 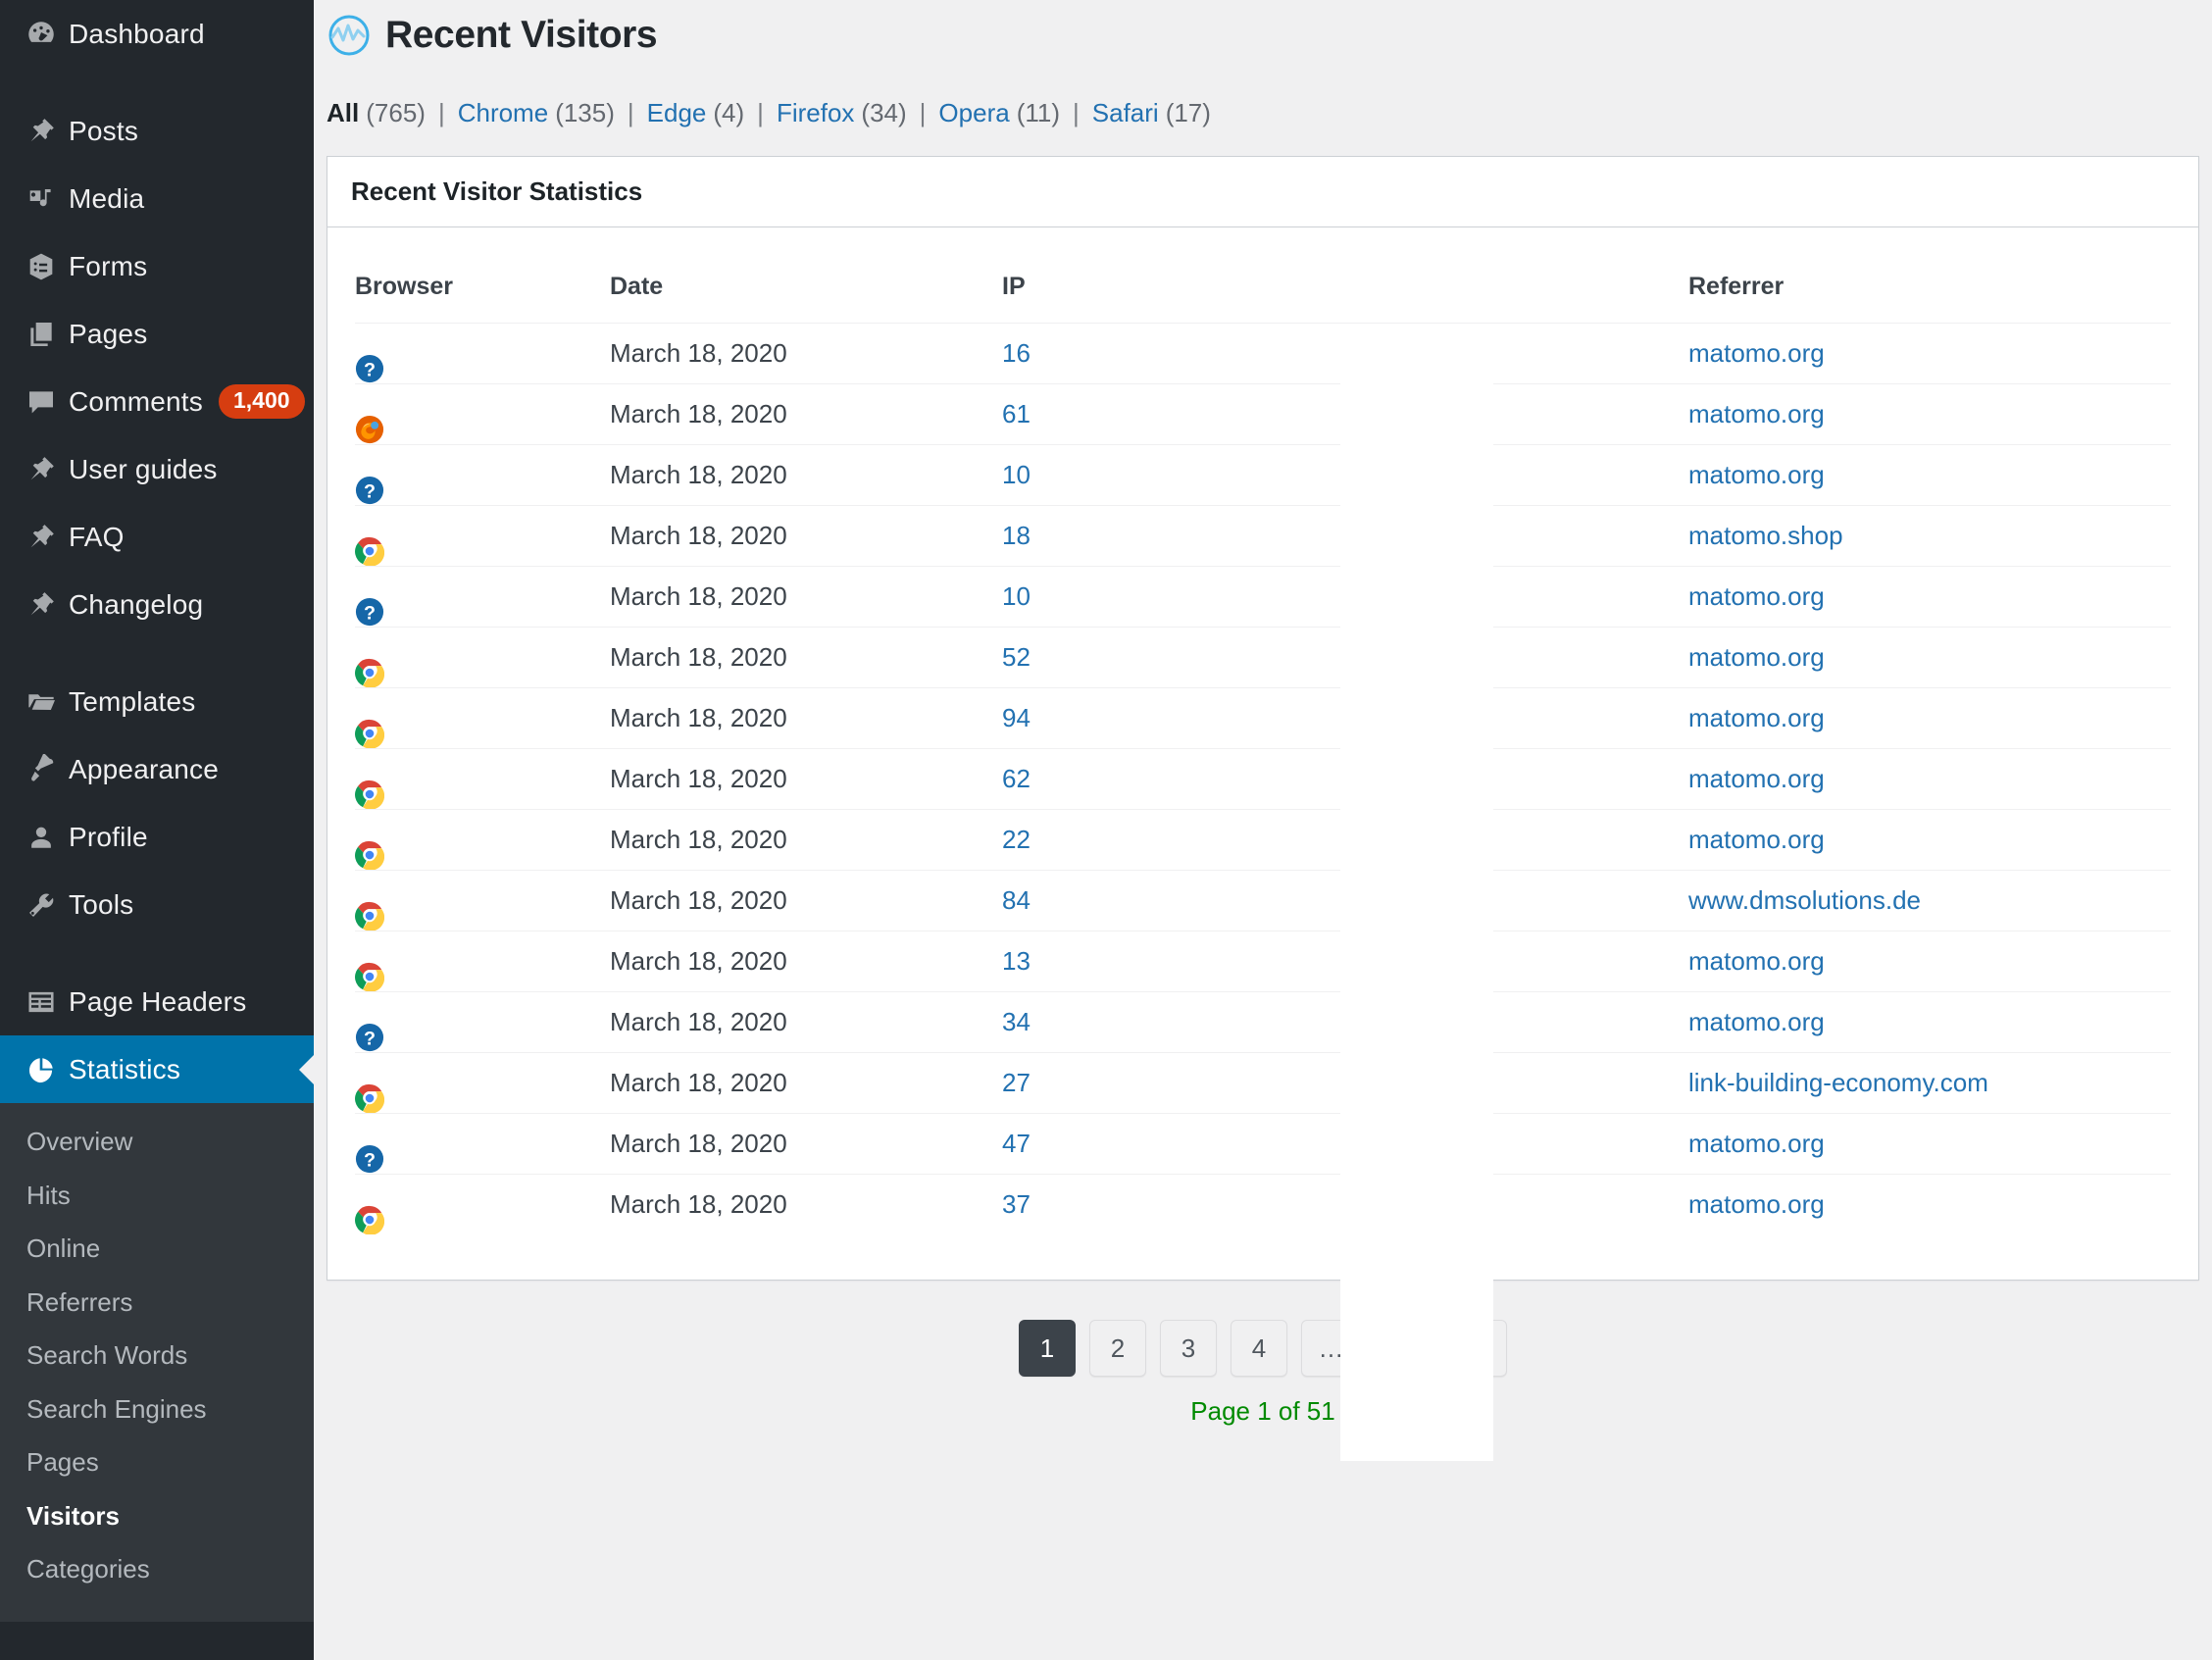 I want to click on sidebar-item-profile: Profile, so click(x=157, y=837).